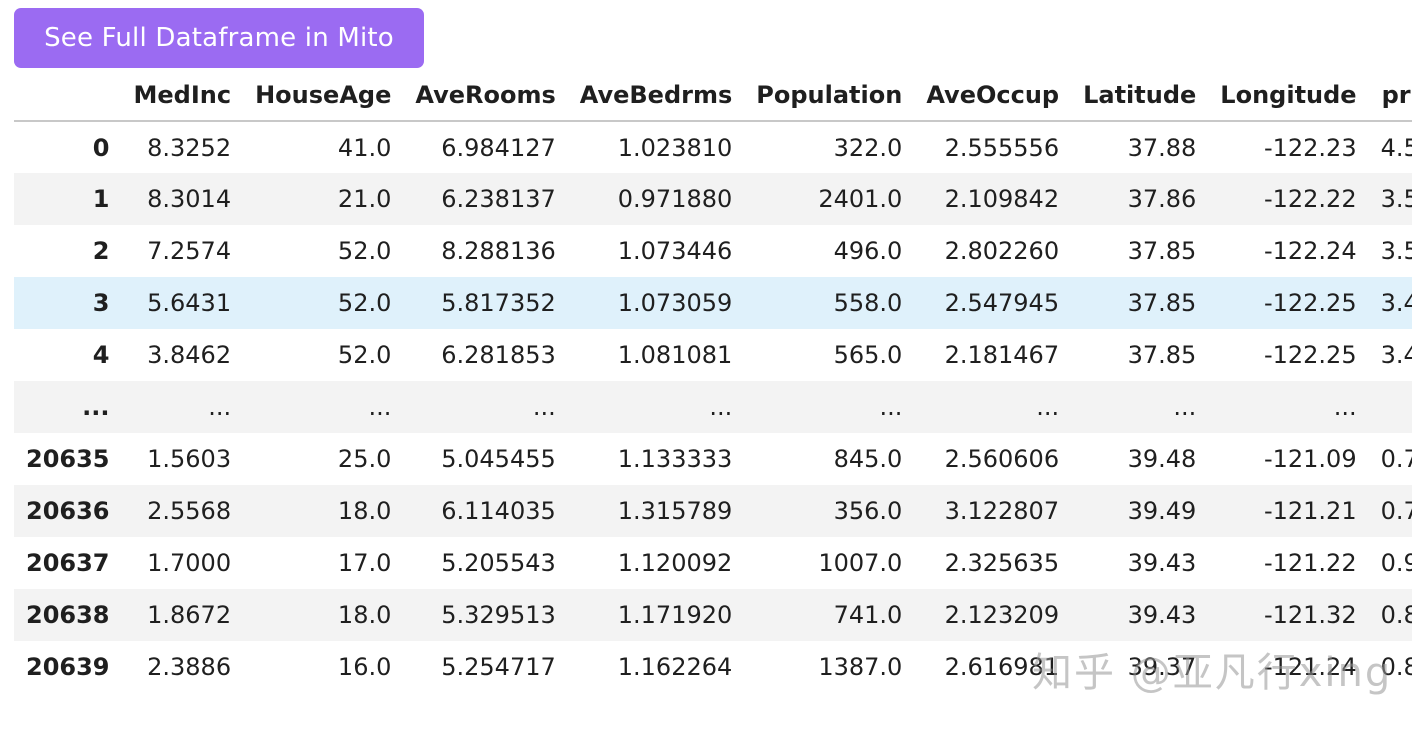  What do you see at coordinates (1002, 147) in the screenshot?
I see `cell-aveoccup: 2.555556` at bounding box center [1002, 147].